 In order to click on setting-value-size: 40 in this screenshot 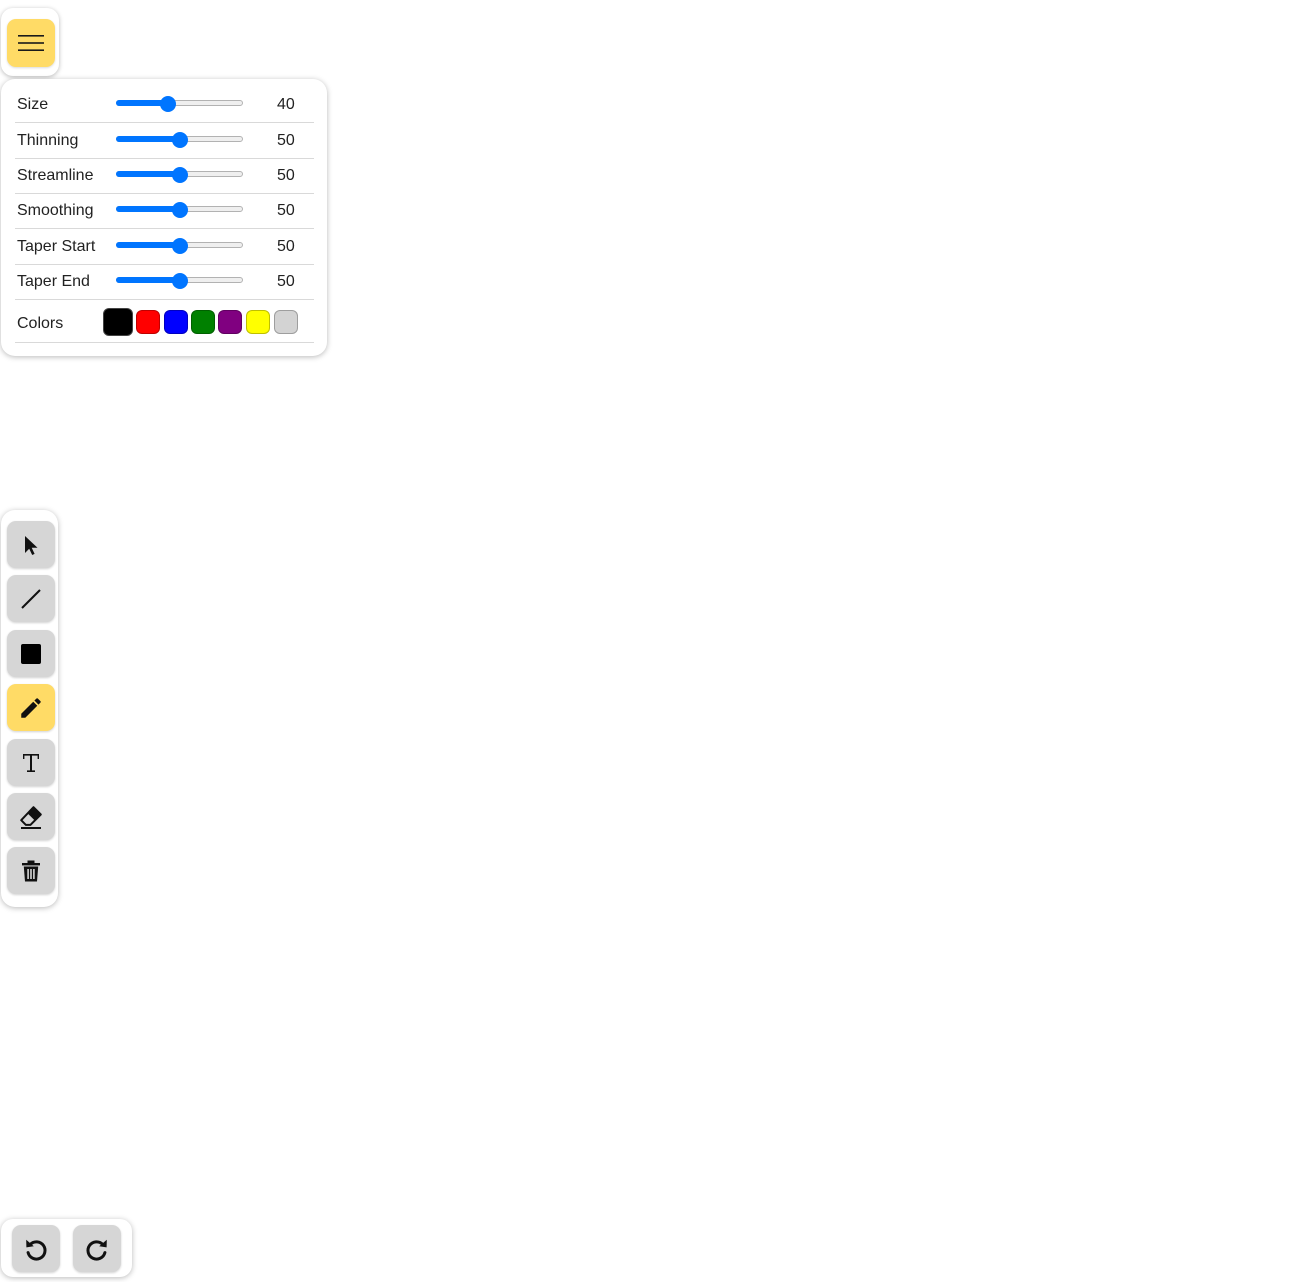, I will do `click(286, 104)`.